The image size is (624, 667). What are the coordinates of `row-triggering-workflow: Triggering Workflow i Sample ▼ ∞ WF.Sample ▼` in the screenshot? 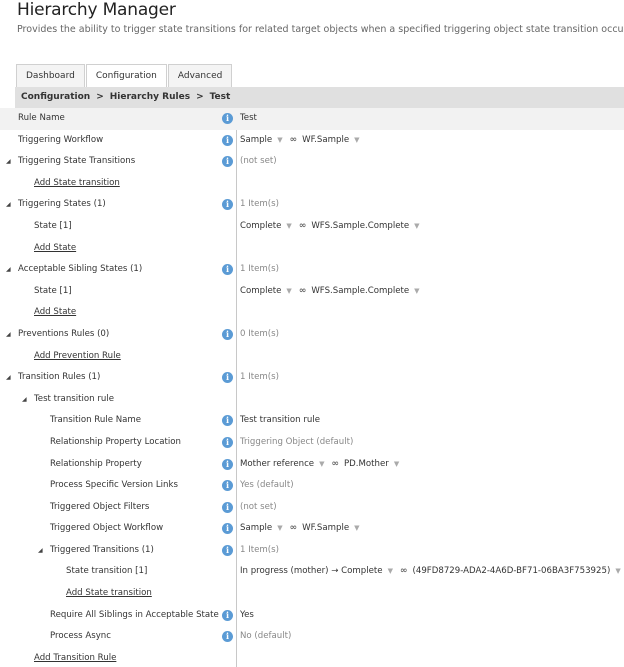 It's located at (312, 141).